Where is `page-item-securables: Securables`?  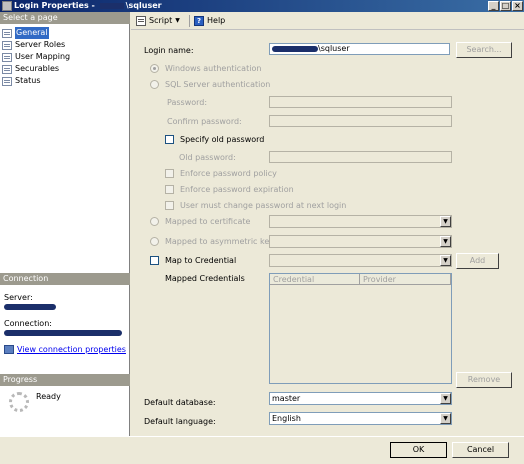
page-item-securables: Securables is located at coordinates (36, 69).